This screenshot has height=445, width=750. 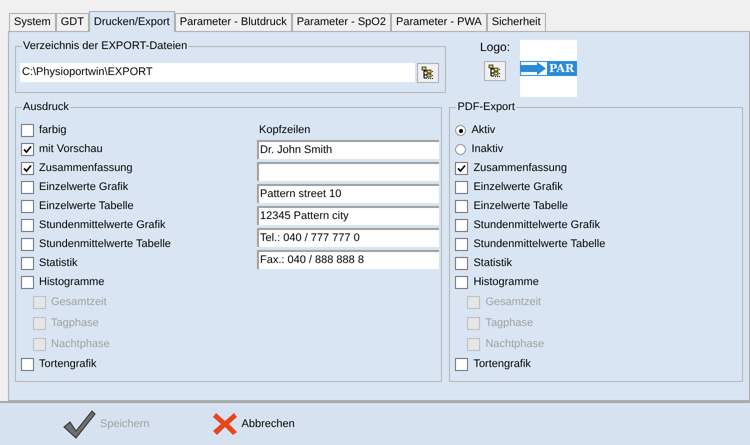 I want to click on checkmark-icon, so click(x=79, y=424).